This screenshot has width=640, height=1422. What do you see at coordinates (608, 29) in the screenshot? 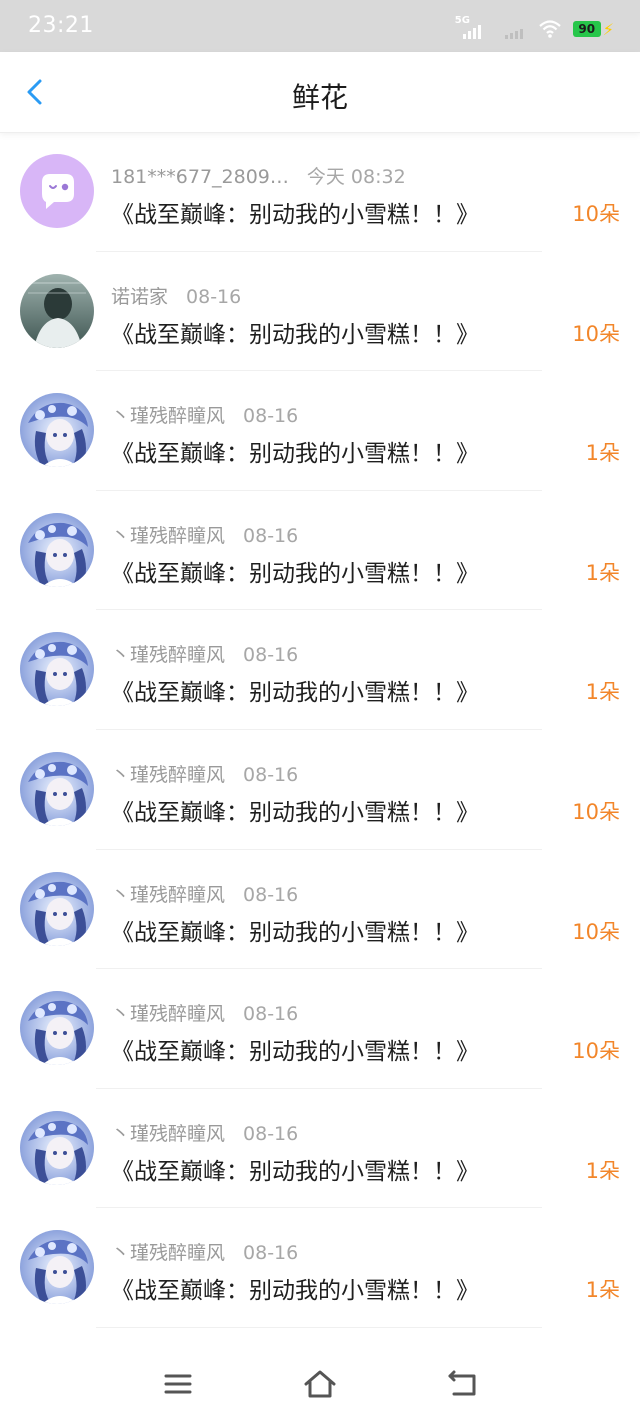
I see `charging-icon: ⚡` at bounding box center [608, 29].